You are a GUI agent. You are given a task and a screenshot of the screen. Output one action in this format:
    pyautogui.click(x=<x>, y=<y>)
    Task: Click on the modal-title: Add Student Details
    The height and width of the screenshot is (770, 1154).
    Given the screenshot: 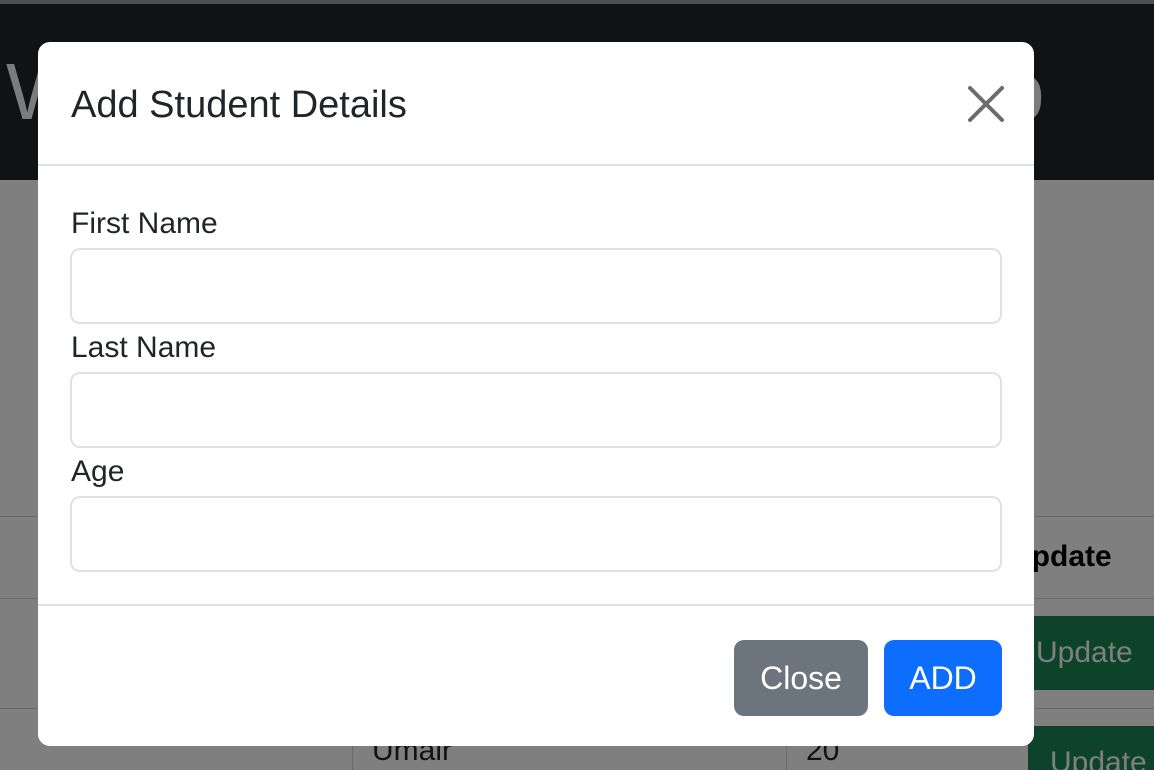 What is the action you would take?
    pyautogui.click(x=239, y=105)
    